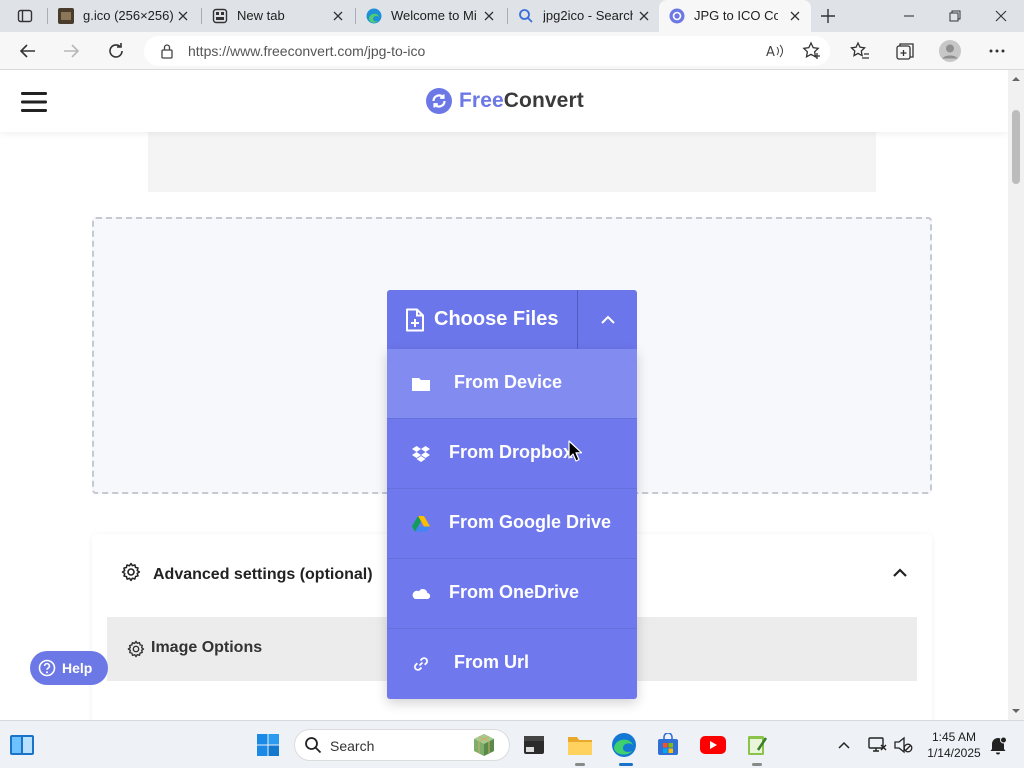 The height and width of the screenshot is (768, 1024). I want to click on add-favorite-icon, so click(812, 51).